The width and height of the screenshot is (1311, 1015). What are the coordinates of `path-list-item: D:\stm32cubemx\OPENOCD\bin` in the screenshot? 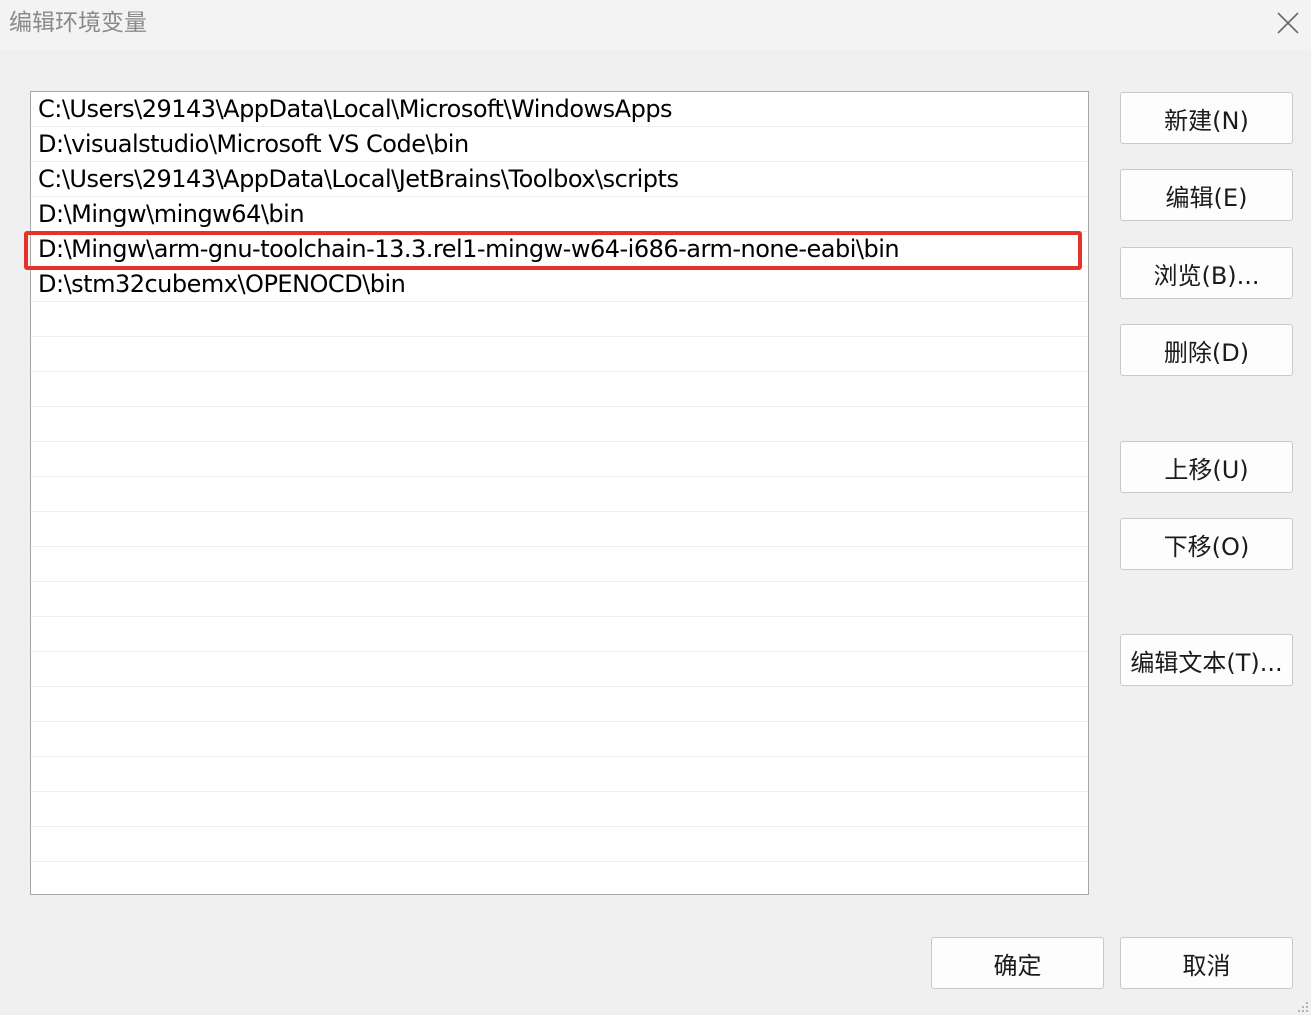 It's located at (559, 284).